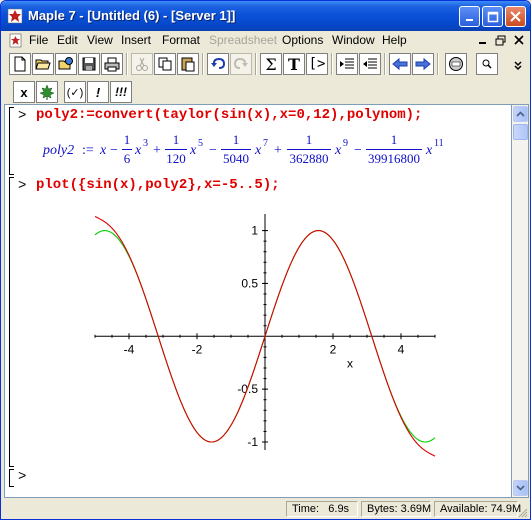  What do you see at coordinates (127, 149) in the screenshot?
I see `fraction: 16` at bounding box center [127, 149].